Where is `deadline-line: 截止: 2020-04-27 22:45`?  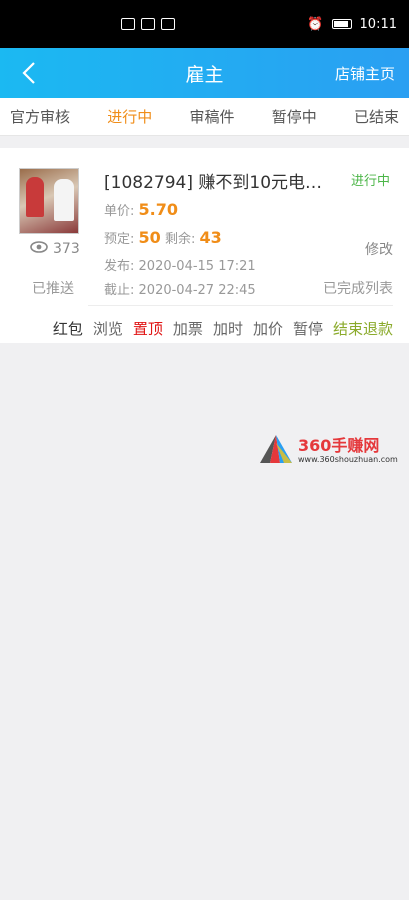
deadline-line: 截止: 2020-04-27 22:45 is located at coordinates (180, 288).